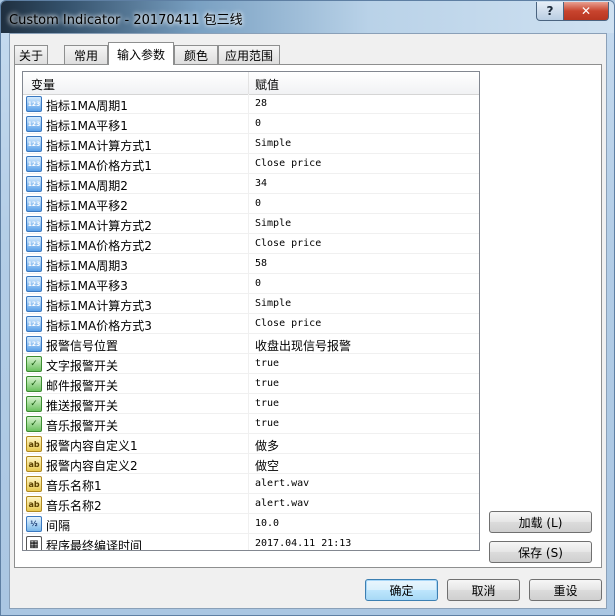  I want to click on parameter-name: 间隔, so click(58, 526).